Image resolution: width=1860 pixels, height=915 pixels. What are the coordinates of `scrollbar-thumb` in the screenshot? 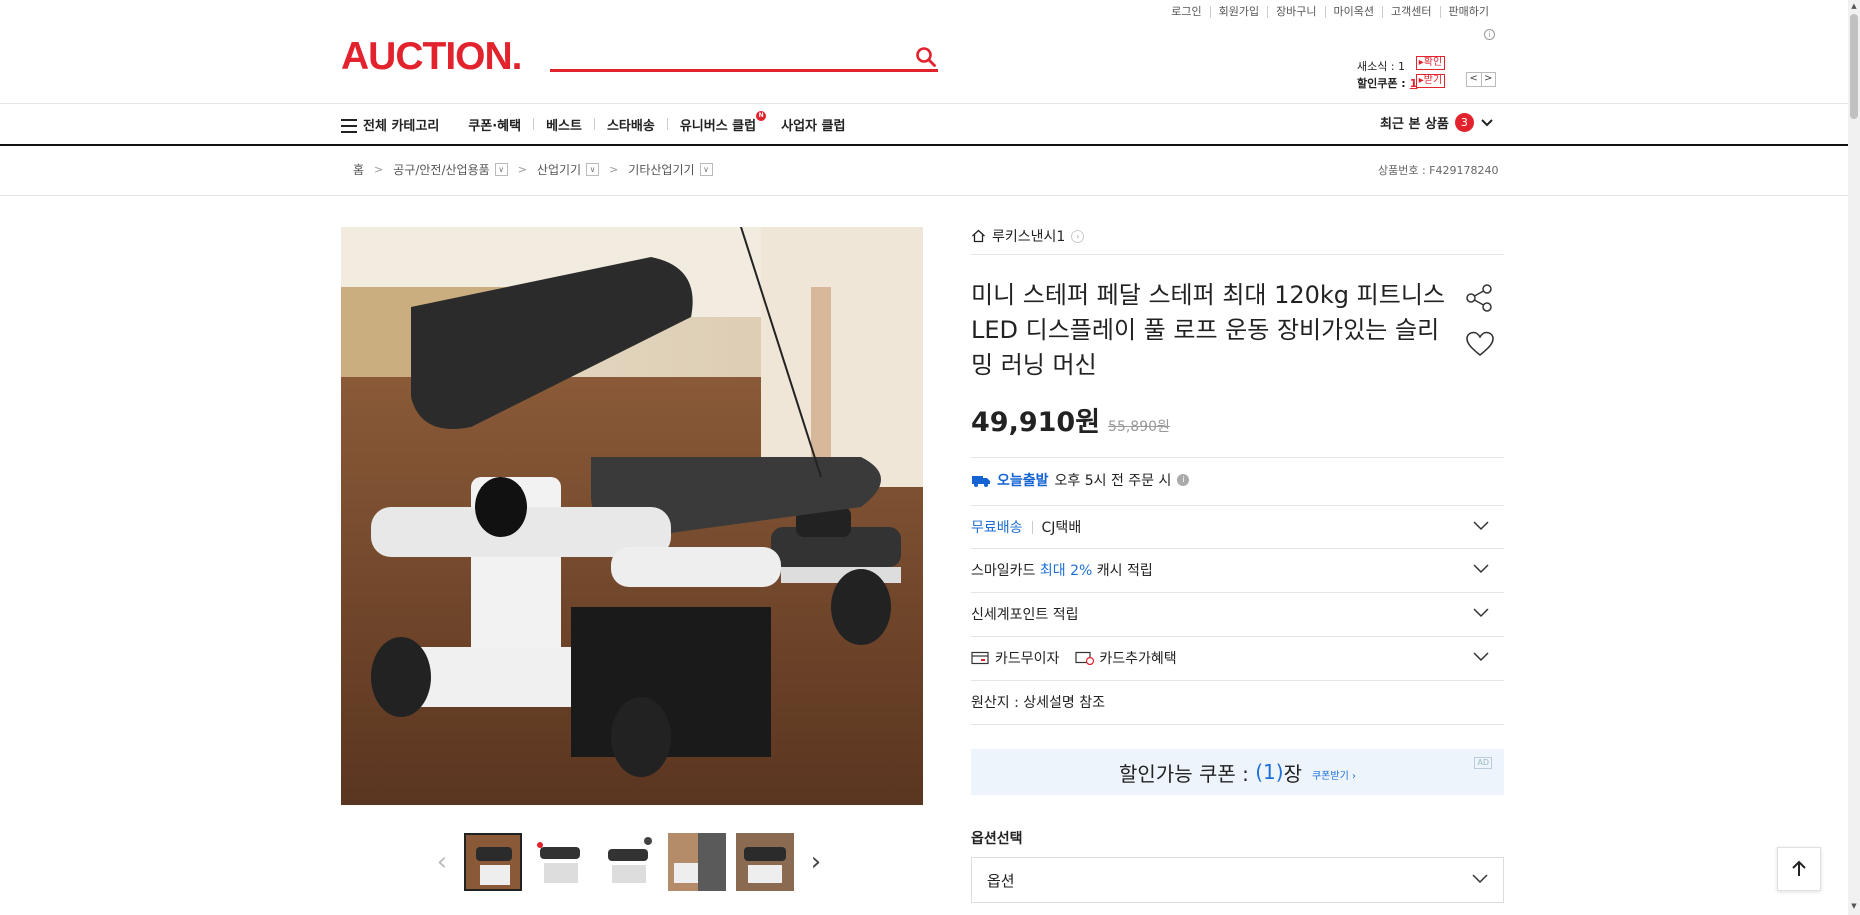 It's located at (1854, 66).